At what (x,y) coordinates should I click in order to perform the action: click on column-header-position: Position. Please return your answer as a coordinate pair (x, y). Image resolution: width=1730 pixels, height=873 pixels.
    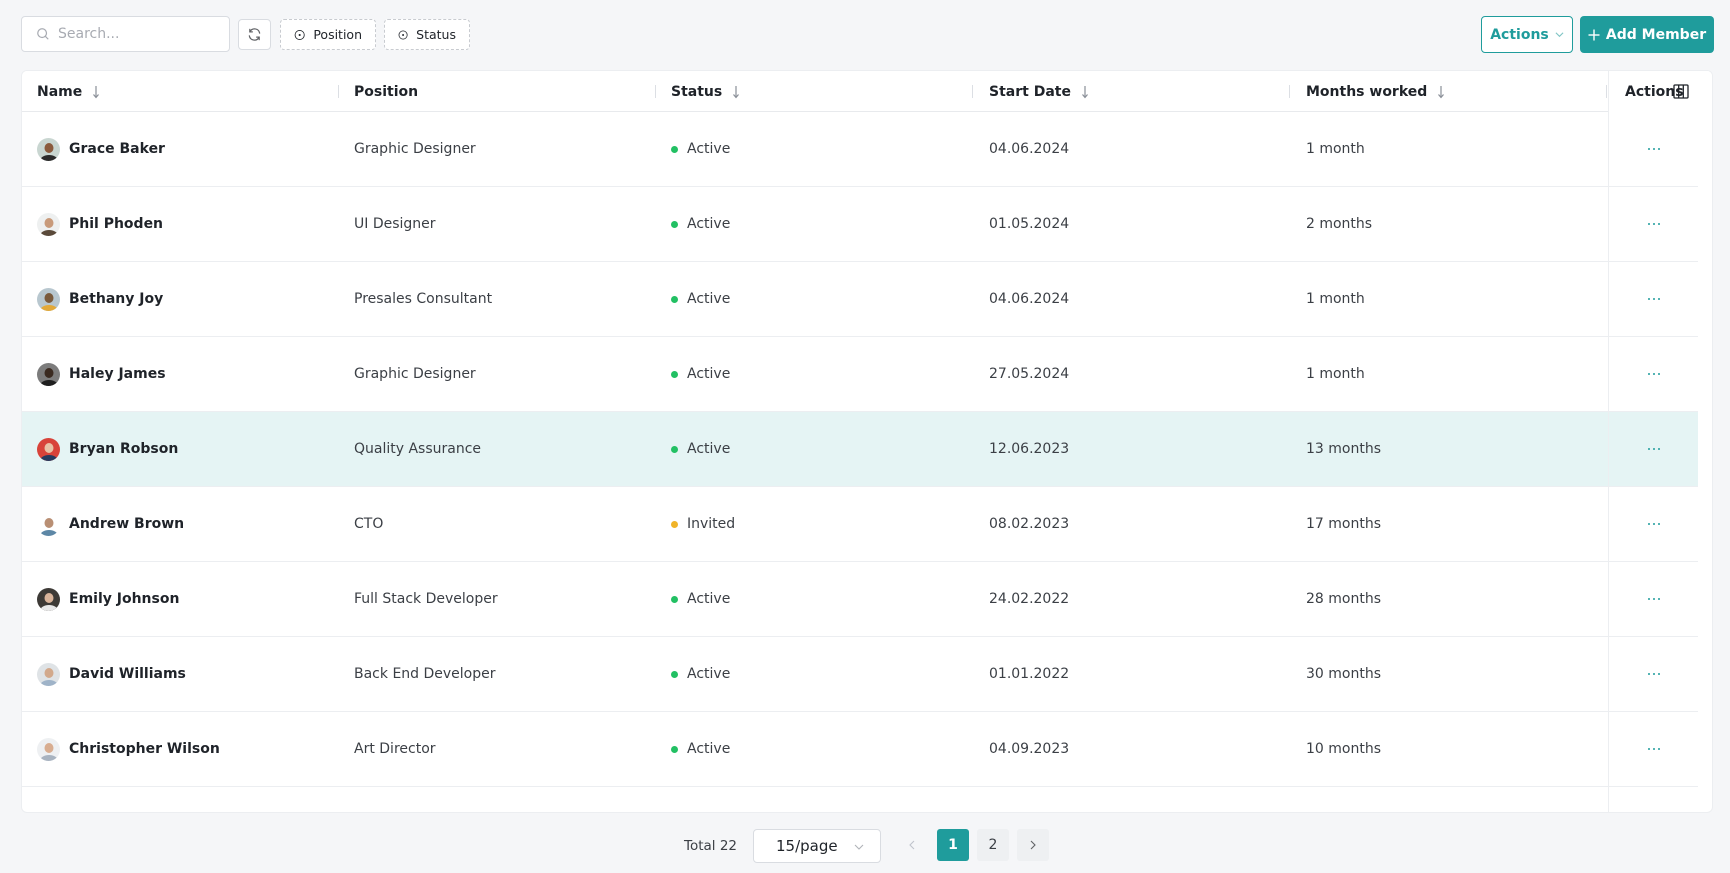
    Looking at the image, I should click on (386, 91).